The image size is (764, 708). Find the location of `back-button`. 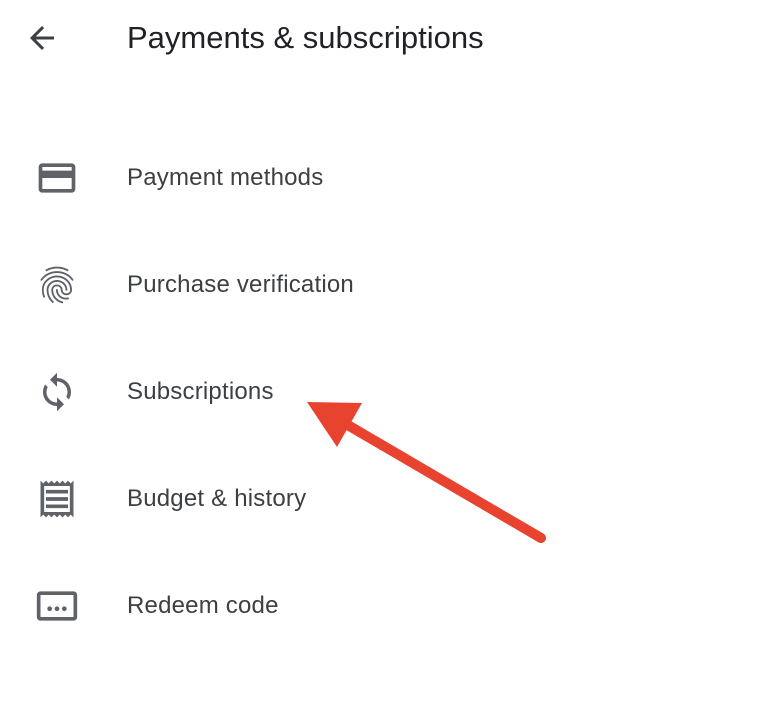

back-button is located at coordinates (42, 38).